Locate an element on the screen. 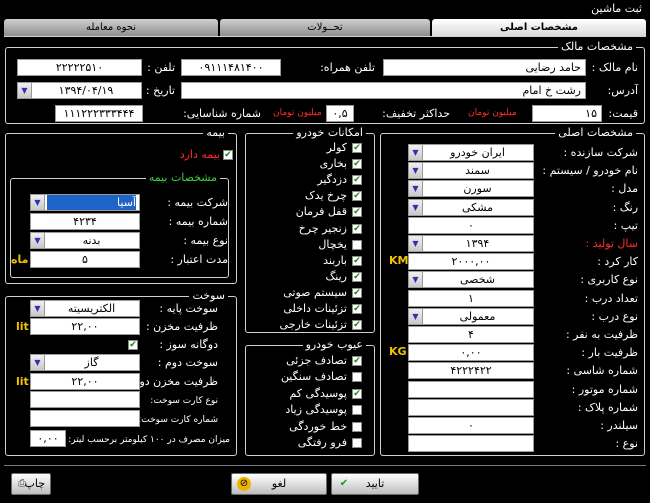  validity-field: ۵ is located at coordinates (85, 259).